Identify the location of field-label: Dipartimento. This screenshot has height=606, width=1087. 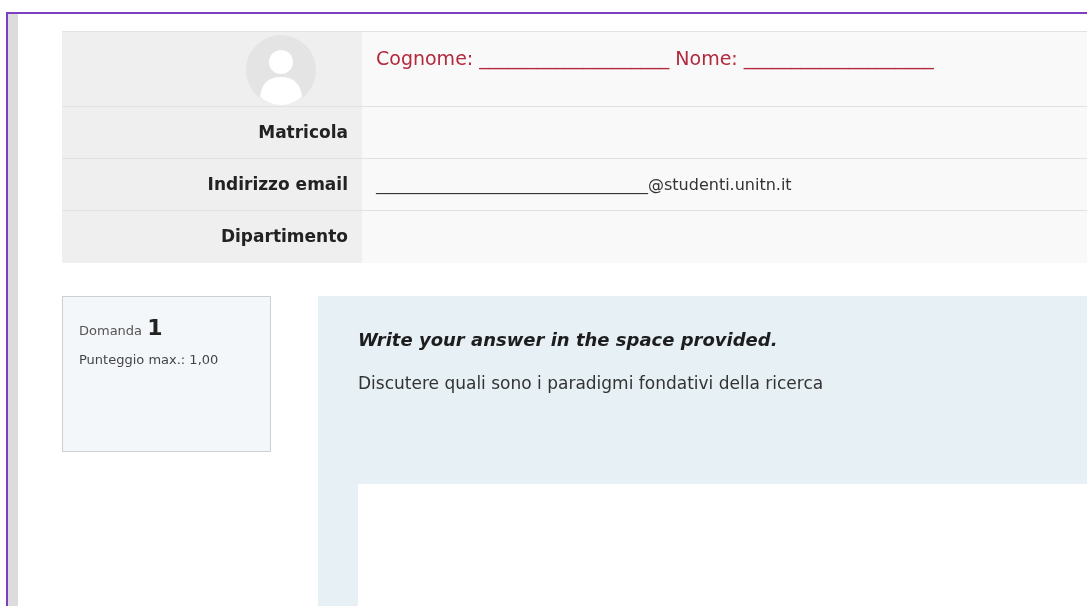
(212, 236).